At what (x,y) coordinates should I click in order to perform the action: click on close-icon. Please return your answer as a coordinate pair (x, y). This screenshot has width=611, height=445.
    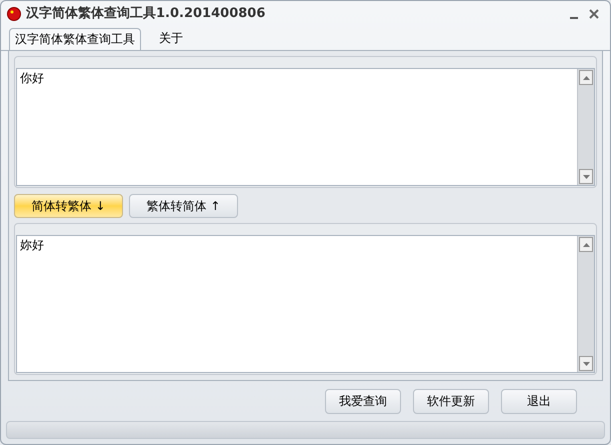
    Looking at the image, I should click on (594, 14).